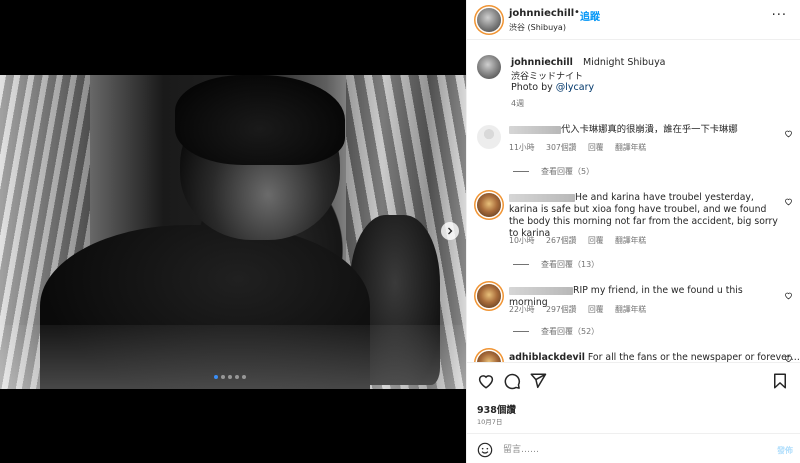  I want to click on comment-icon, so click(512, 381).